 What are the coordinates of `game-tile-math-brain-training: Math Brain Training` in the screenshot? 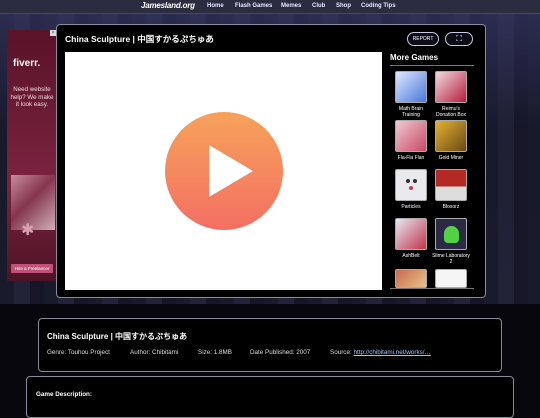 It's located at (411, 94).